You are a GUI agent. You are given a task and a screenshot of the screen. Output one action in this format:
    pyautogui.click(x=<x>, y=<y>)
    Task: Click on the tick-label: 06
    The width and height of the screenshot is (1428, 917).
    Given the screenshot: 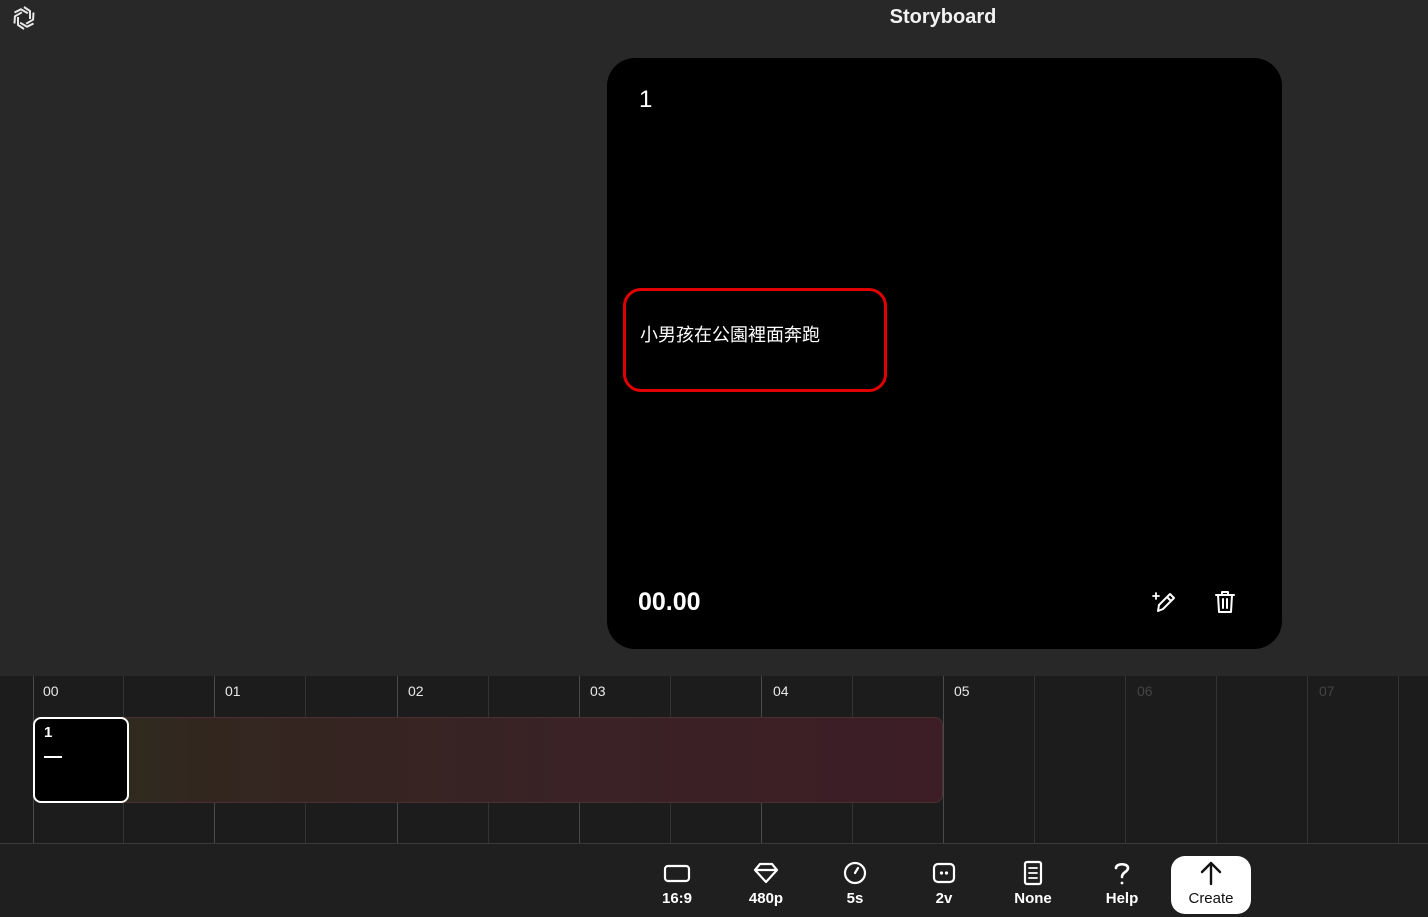 What is the action you would take?
    pyautogui.click(x=1145, y=691)
    